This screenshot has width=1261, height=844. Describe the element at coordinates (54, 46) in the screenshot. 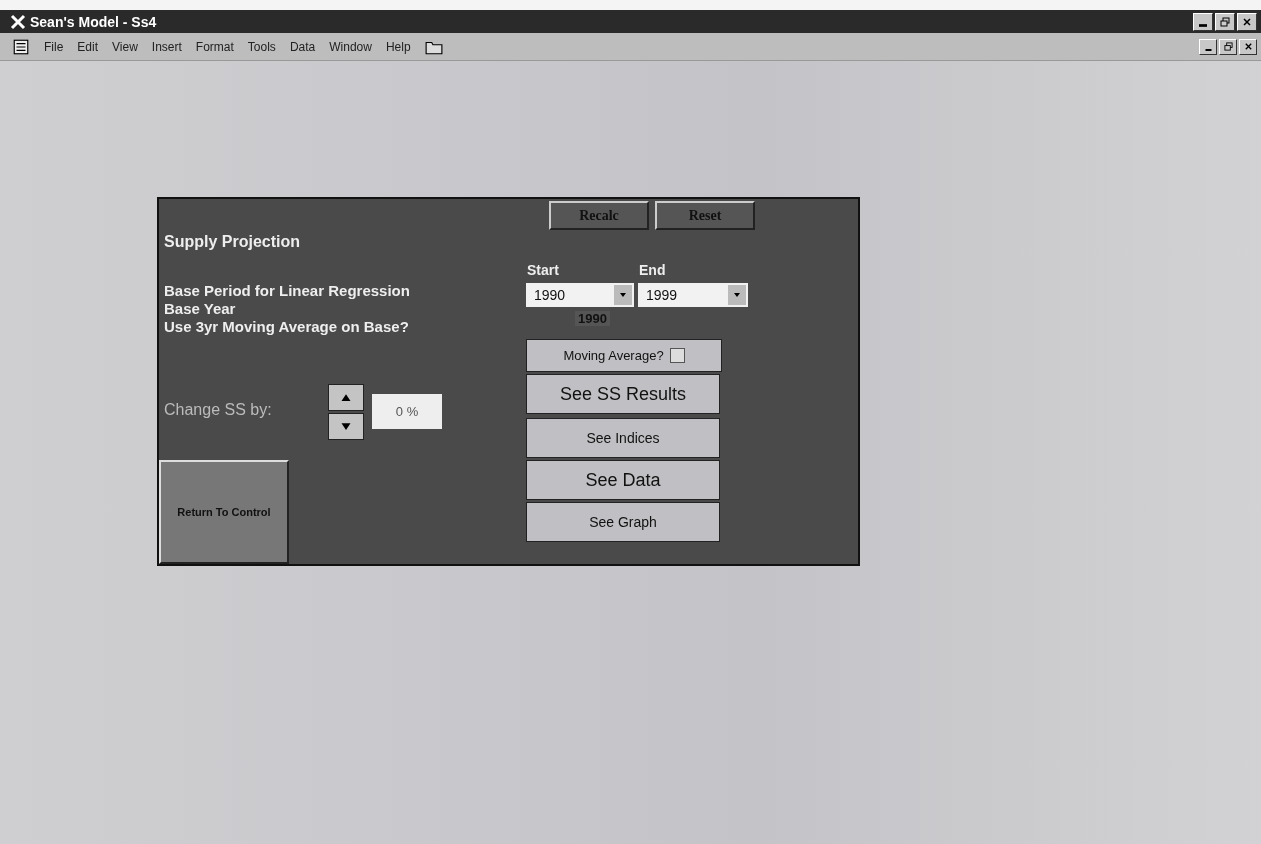

I see `menu-item: File` at that location.